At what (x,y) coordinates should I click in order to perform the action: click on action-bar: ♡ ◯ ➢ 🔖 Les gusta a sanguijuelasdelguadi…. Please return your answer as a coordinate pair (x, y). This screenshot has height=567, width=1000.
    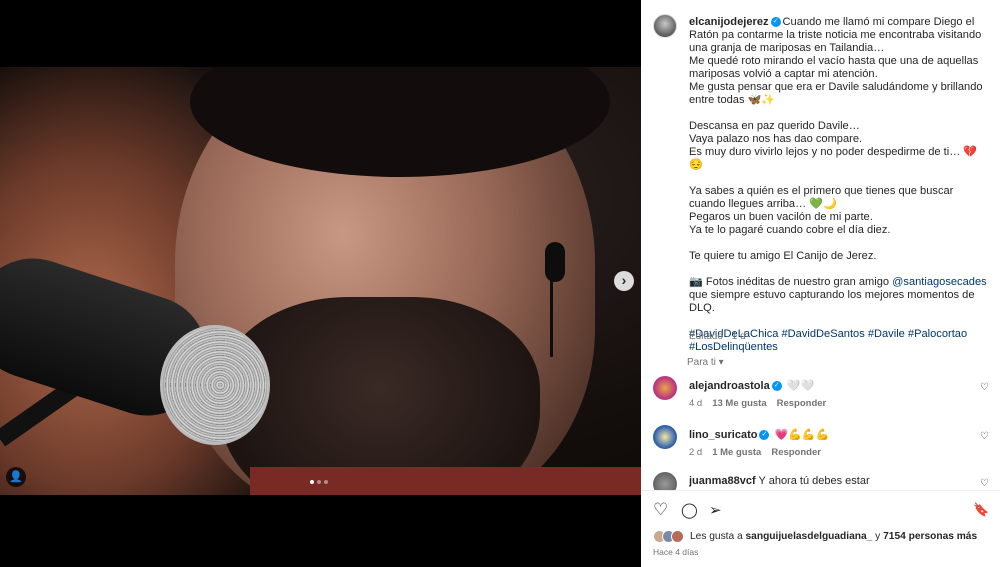
    Looking at the image, I should click on (820, 528).